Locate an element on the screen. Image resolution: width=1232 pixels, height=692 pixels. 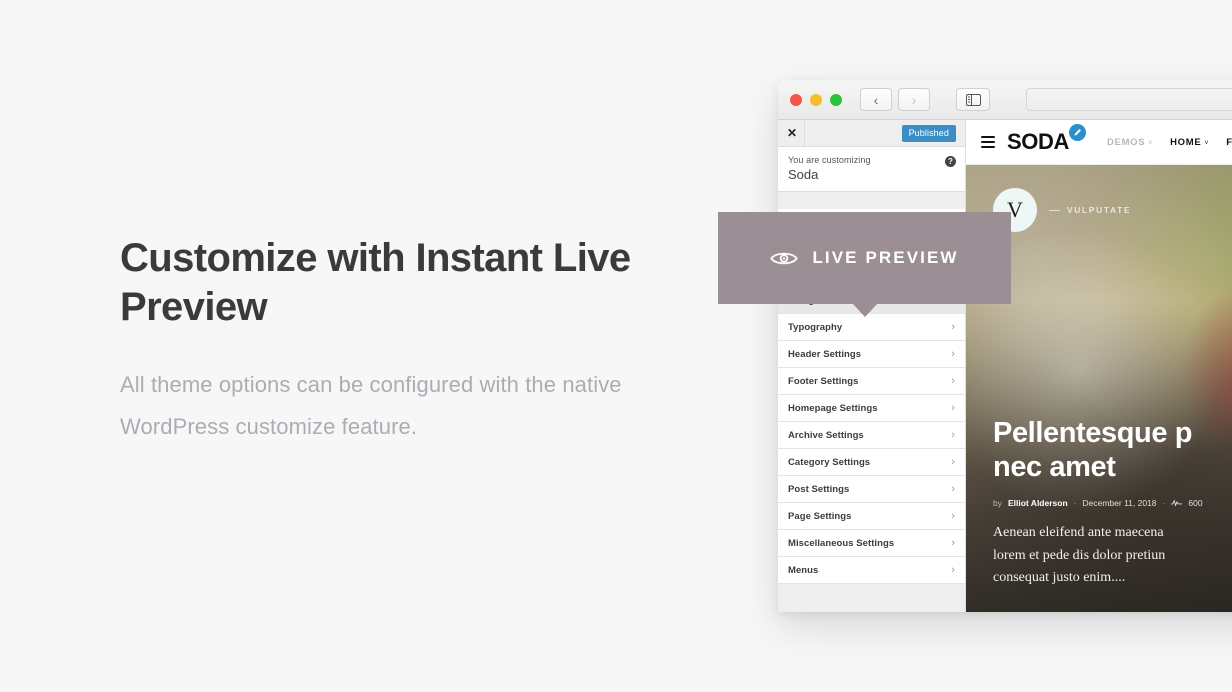
customizing-label: You are customizing is located at coordinates (829, 160).